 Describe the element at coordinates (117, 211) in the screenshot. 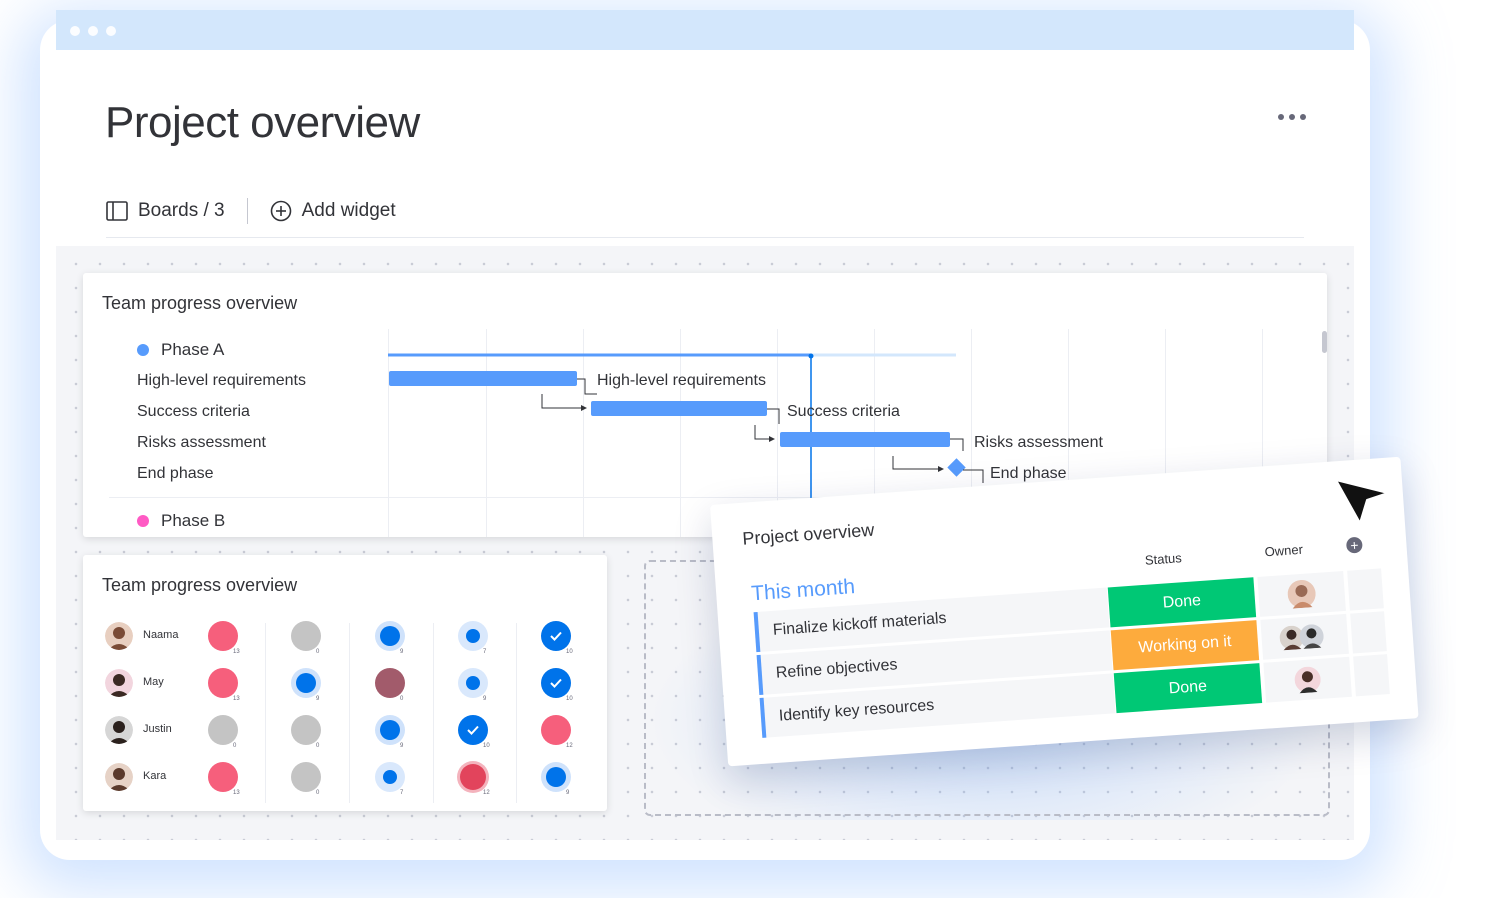

I see `board-icon` at that location.